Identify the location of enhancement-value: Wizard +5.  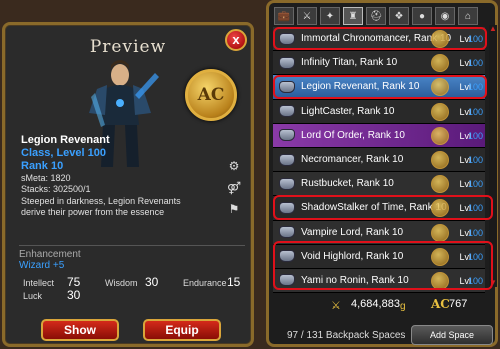
(42, 265).